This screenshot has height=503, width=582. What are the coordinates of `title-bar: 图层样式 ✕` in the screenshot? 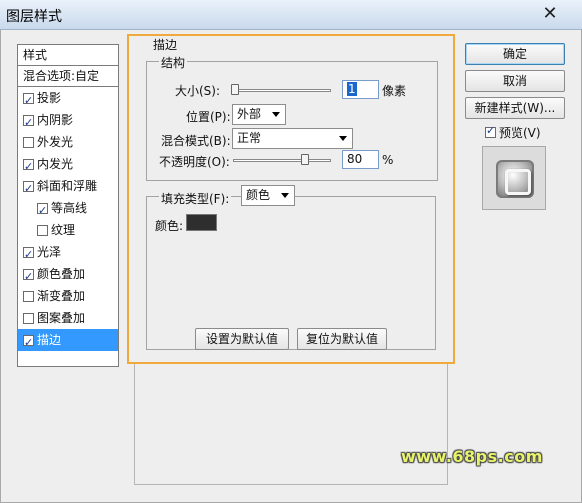 It's located at (291, 15).